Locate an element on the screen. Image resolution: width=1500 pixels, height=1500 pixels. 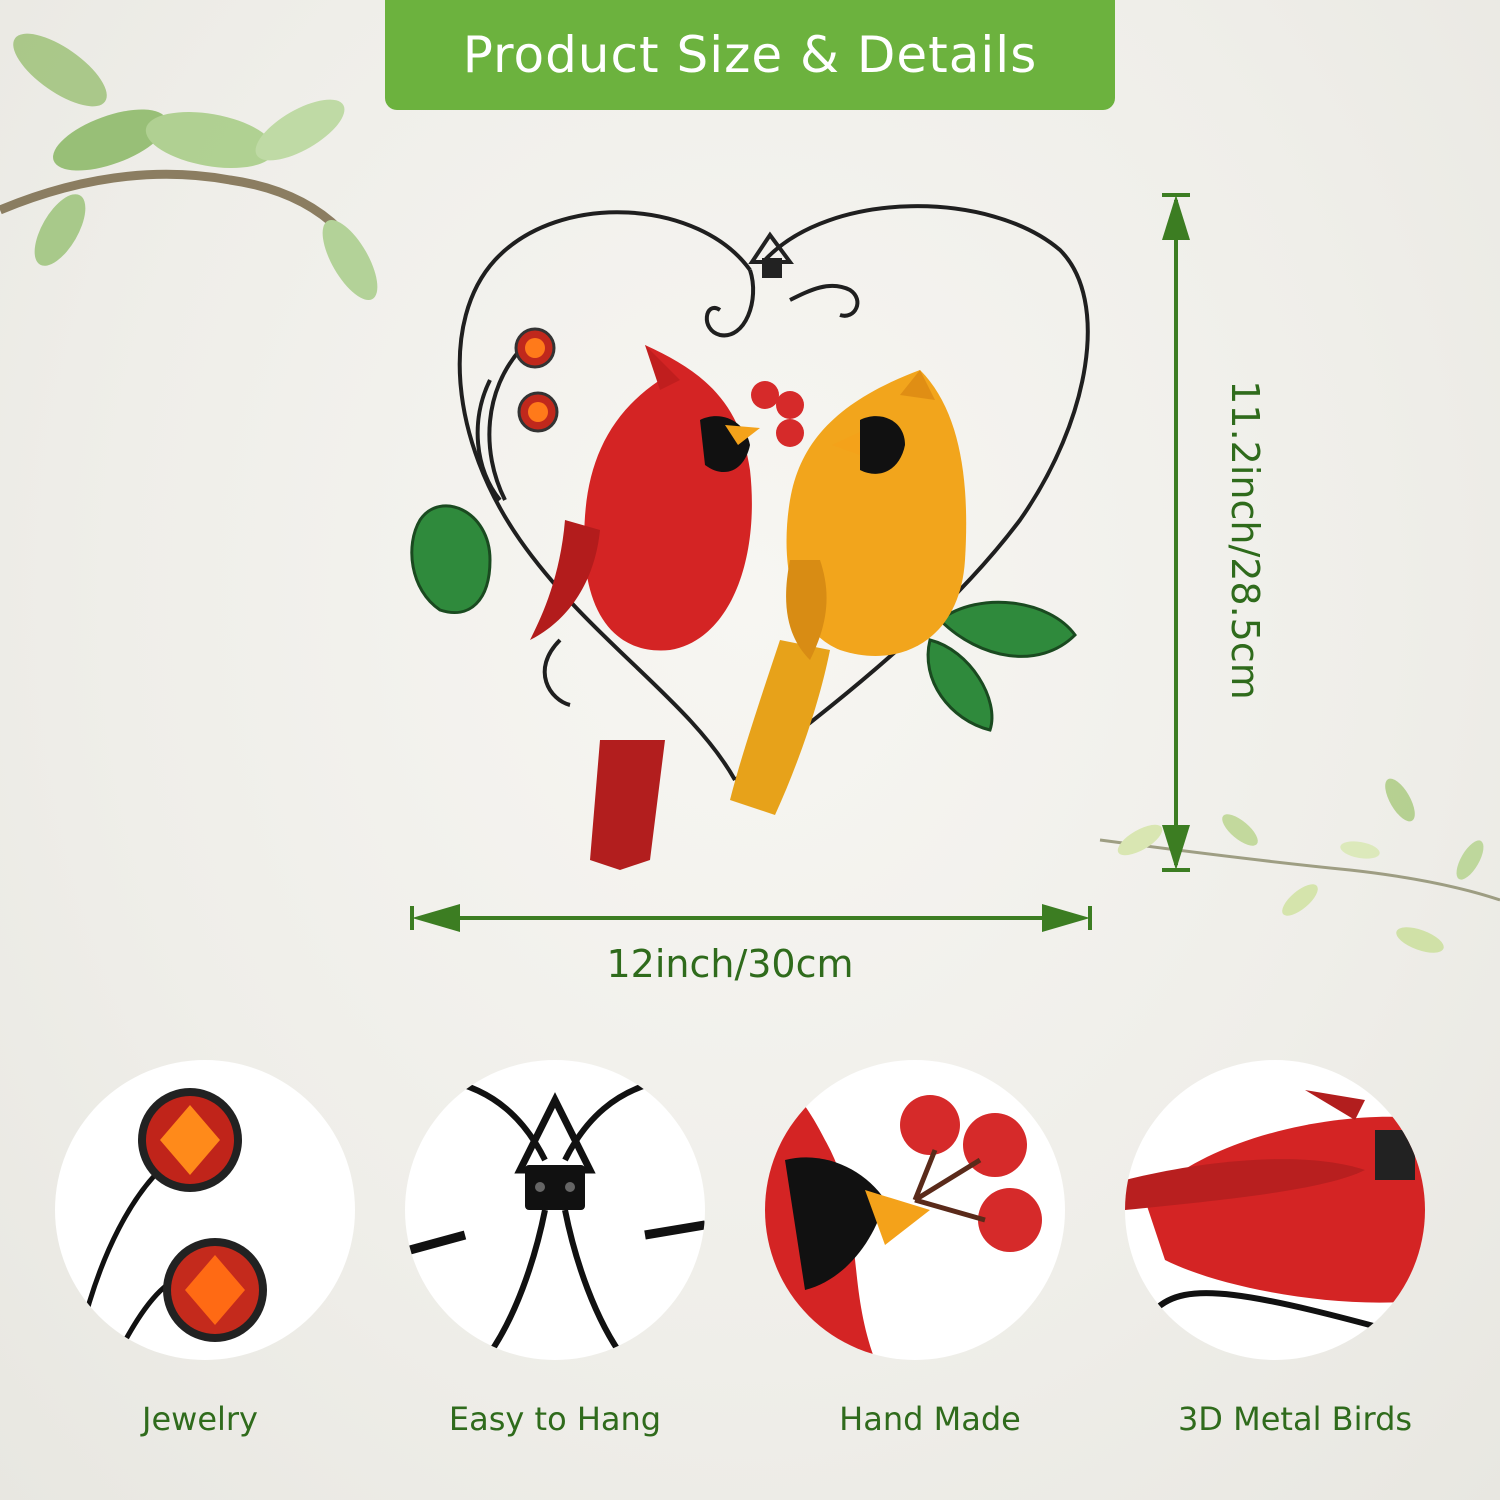
width-dimension-label: 12inch/30cm is located at coordinates (730, 964).